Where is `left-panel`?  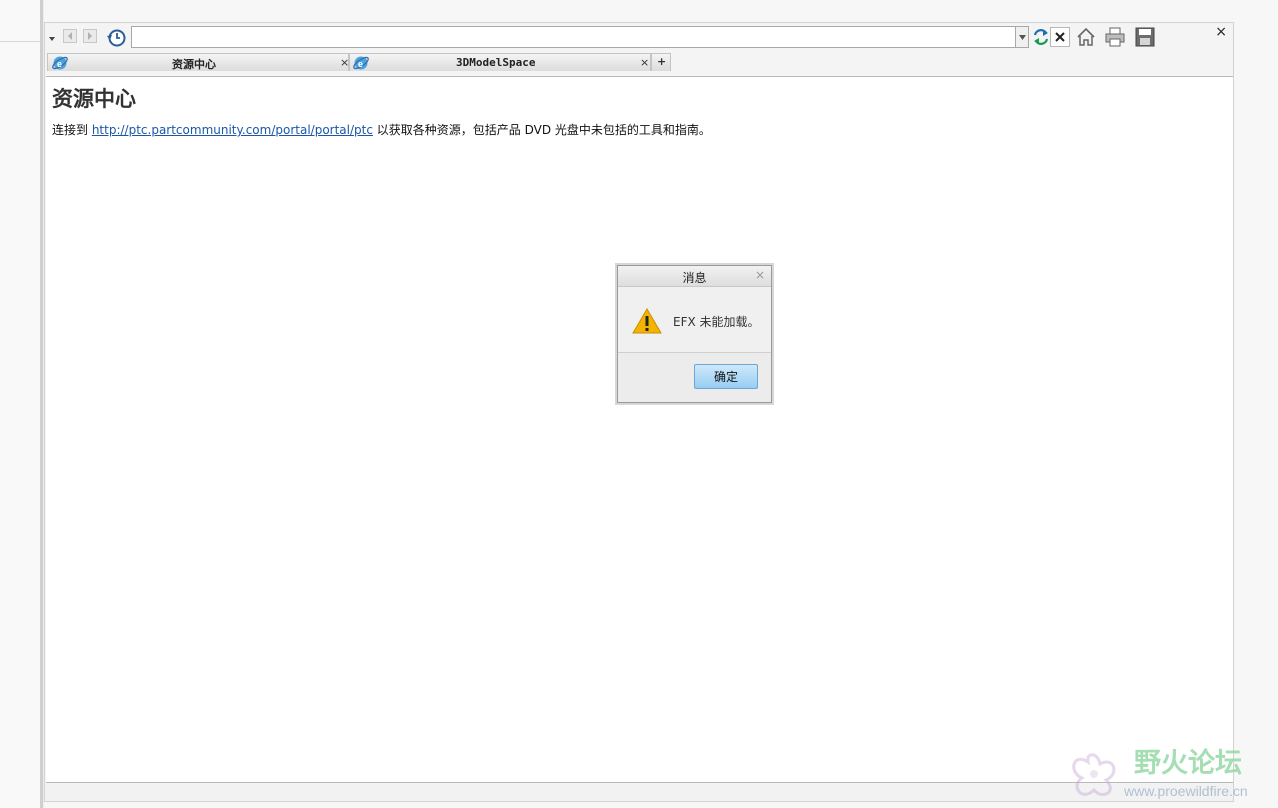
left-panel is located at coordinates (20, 404).